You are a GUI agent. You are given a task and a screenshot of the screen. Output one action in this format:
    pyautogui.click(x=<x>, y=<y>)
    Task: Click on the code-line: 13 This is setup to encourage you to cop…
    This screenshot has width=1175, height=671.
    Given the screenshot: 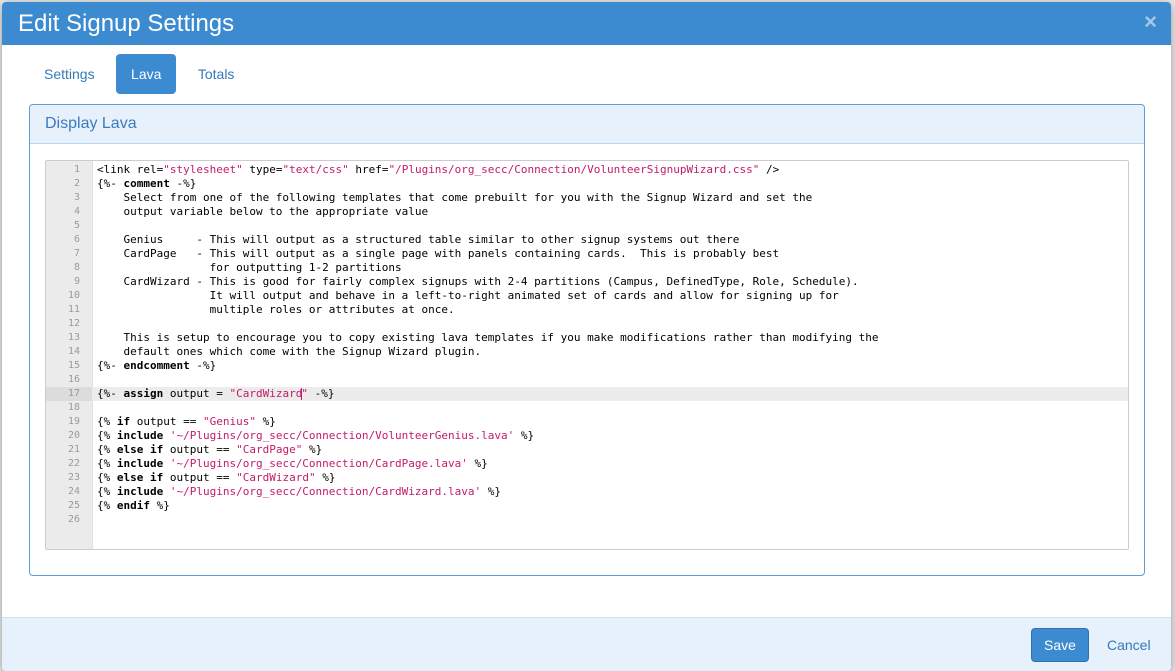 What is the action you would take?
    pyautogui.click(x=587, y=338)
    